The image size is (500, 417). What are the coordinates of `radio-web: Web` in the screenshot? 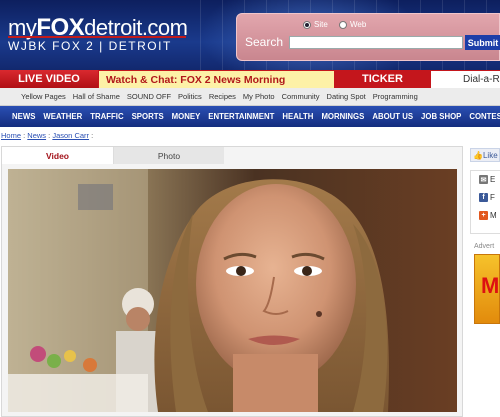 It's located at (352, 24).